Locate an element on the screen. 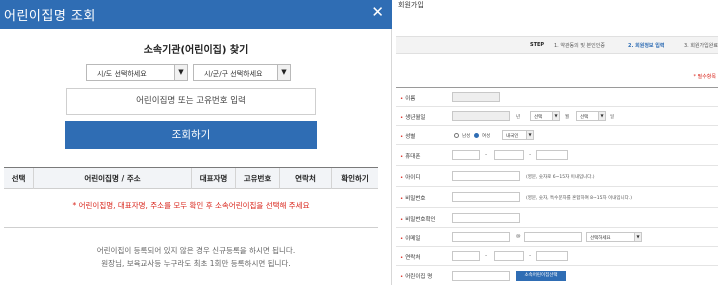 The width and height of the screenshot is (718, 285). step-3: 3. 회원가입완료 is located at coordinates (701, 46).